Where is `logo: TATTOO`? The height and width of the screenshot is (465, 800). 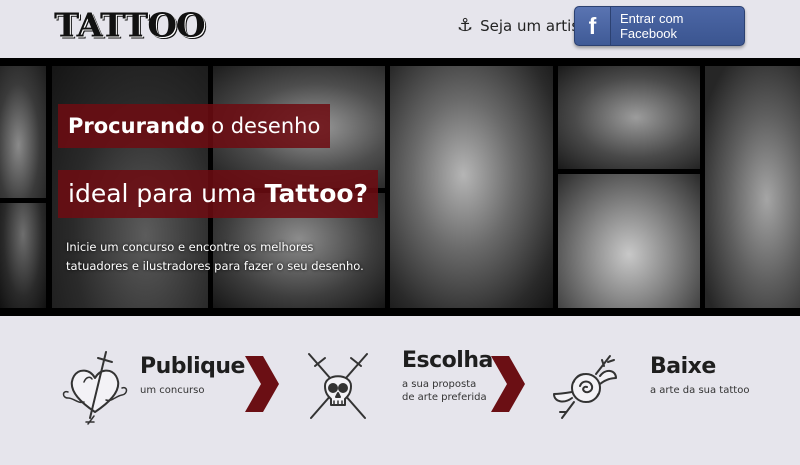 logo: TATTOO is located at coordinates (130, 26).